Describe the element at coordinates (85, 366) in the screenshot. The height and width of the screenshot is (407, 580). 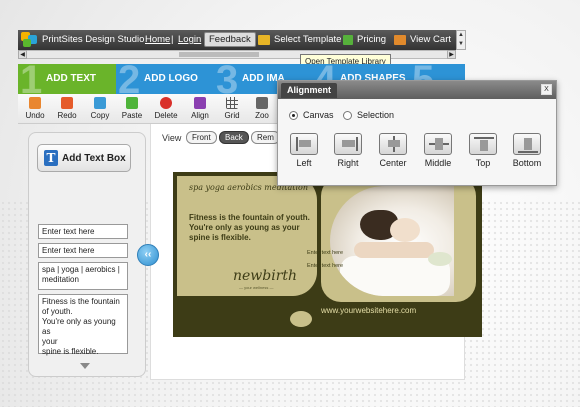
I see `scroll-down-arrow-icon` at that location.